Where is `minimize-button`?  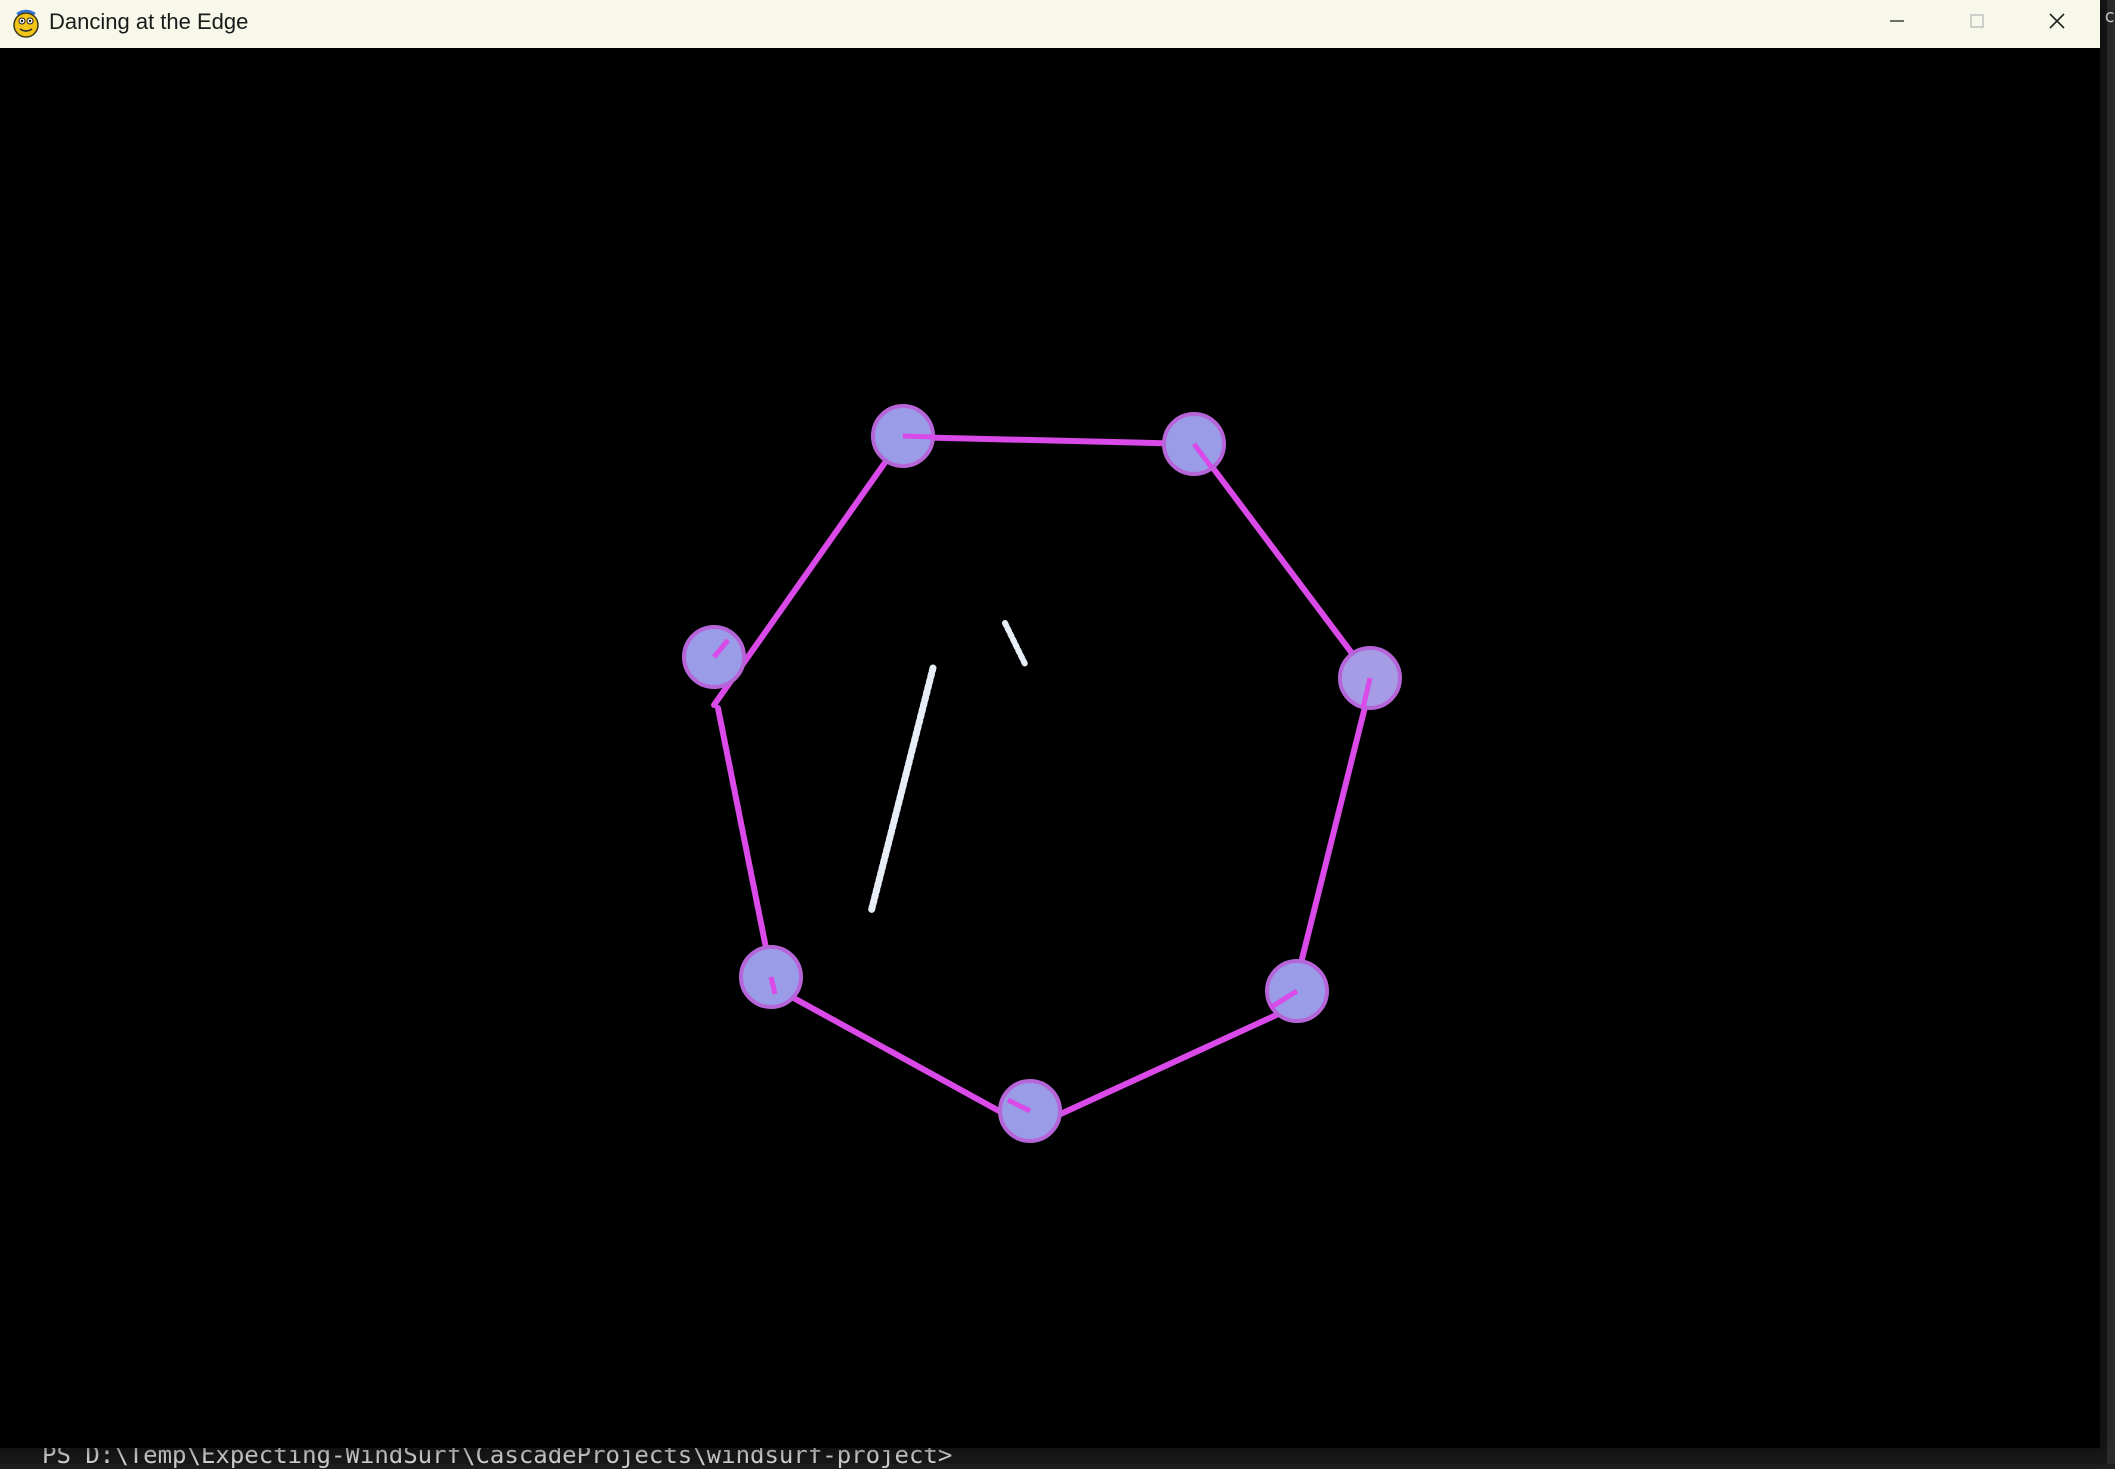
minimize-button is located at coordinates (1897, 21).